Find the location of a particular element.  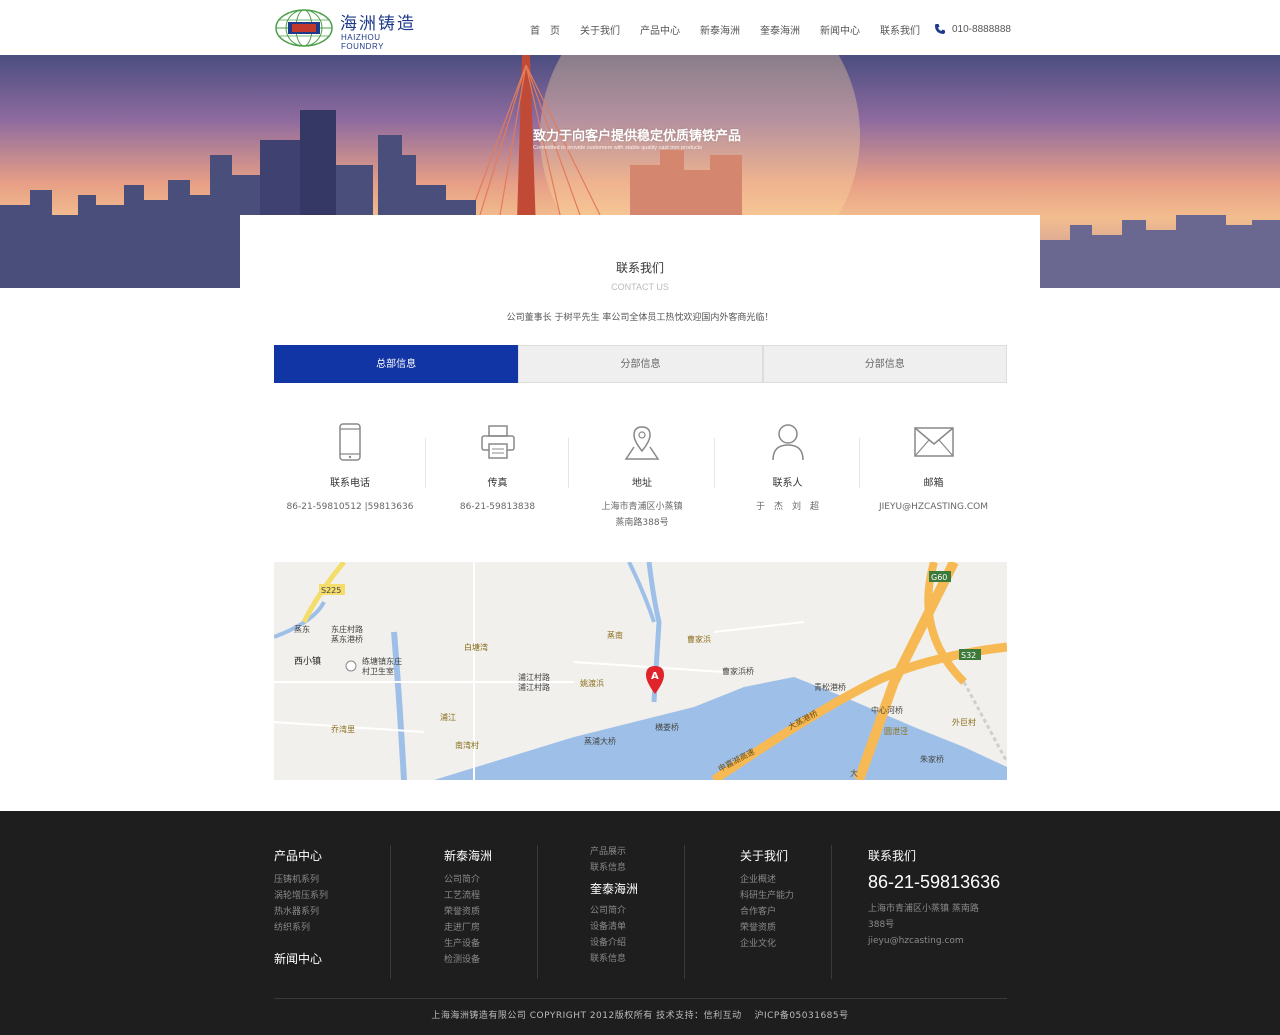

footer-phone: 86-21-59813636 is located at coordinates (934, 882).